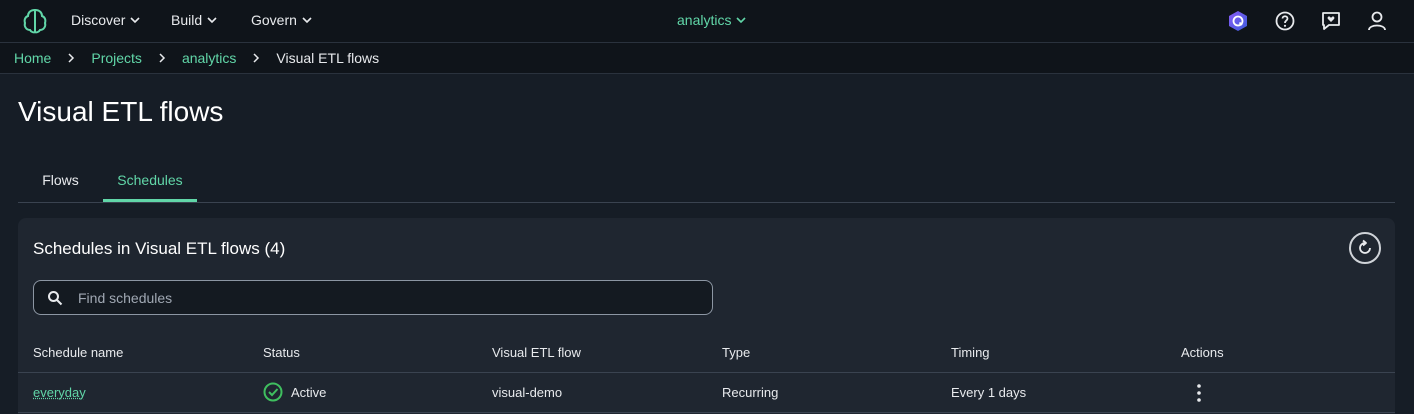  Describe the element at coordinates (59, 392) in the screenshot. I see `schedule-name-link: everyday` at that location.